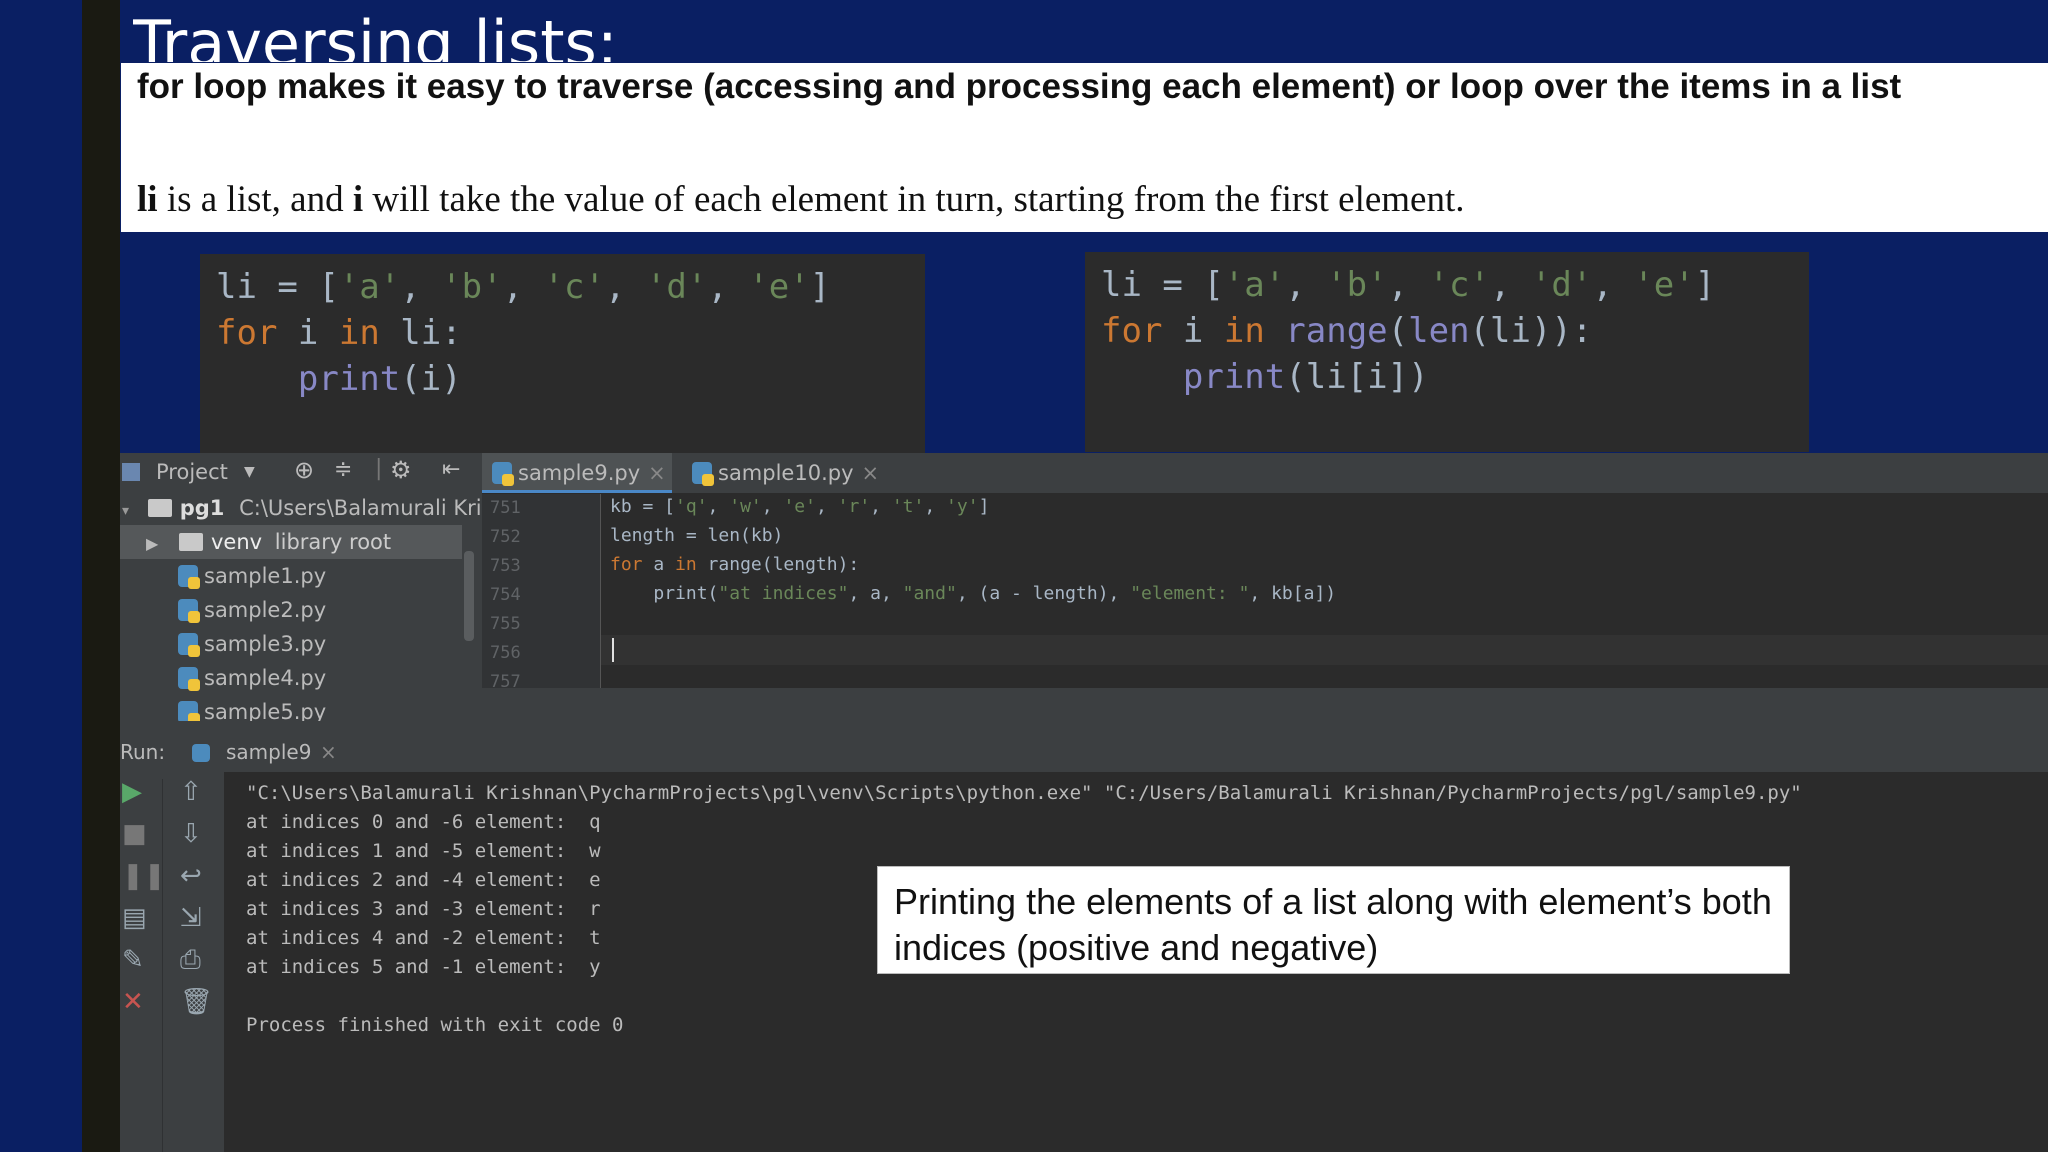 This screenshot has width=2048, height=1152. I want to click on console-line: at indices 0 and -6 element: q, so click(423, 822).